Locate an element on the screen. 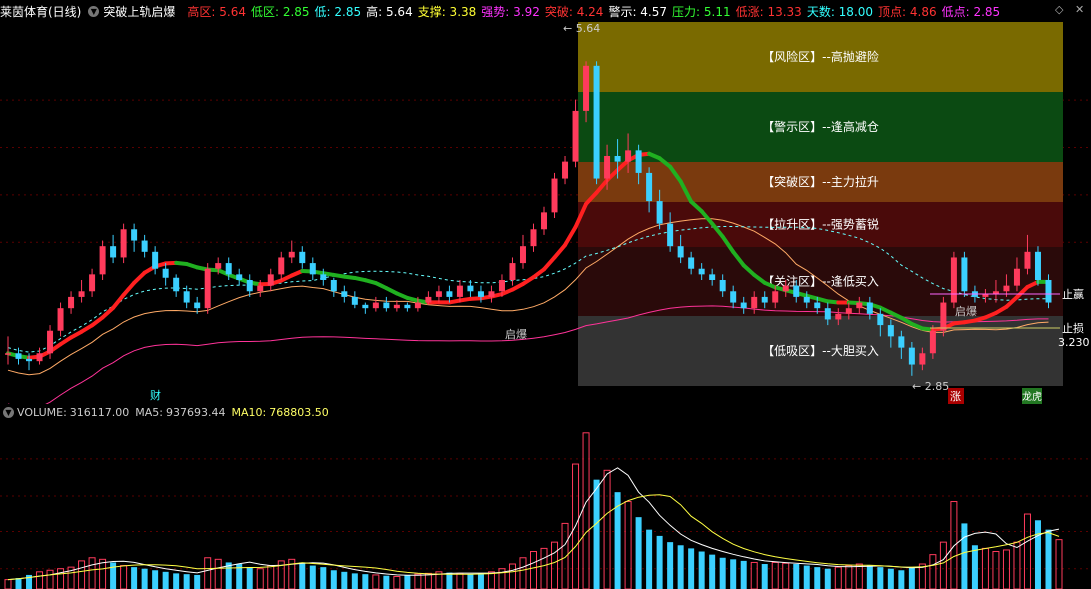 This screenshot has width=1091, height=589. volume-dropdown-icon: ▼ is located at coordinates (8, 412).